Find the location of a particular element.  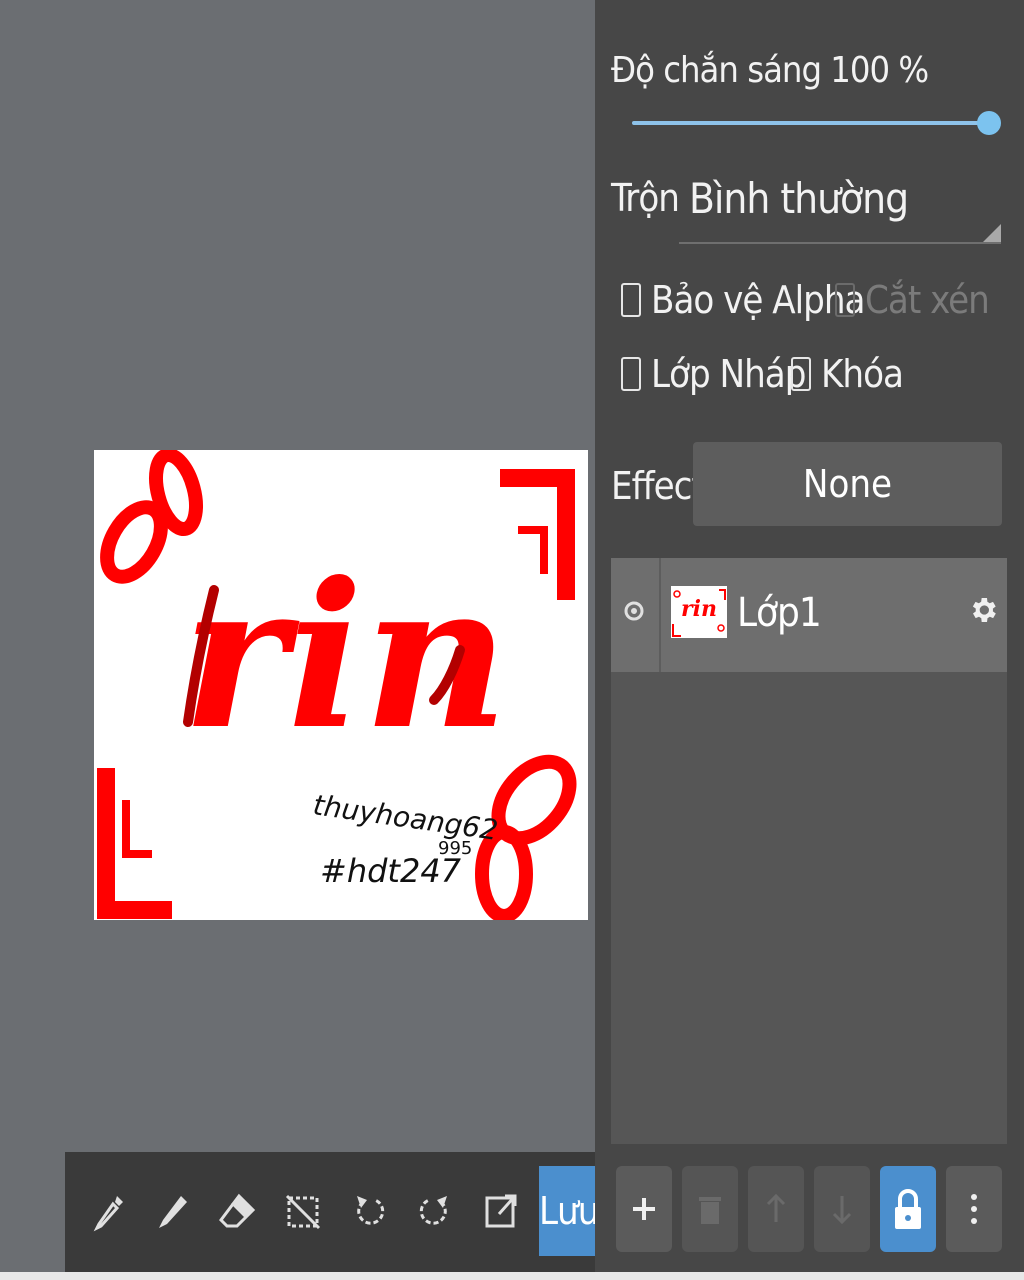

save-button: Lưu is located at coordinates (567, 1211).